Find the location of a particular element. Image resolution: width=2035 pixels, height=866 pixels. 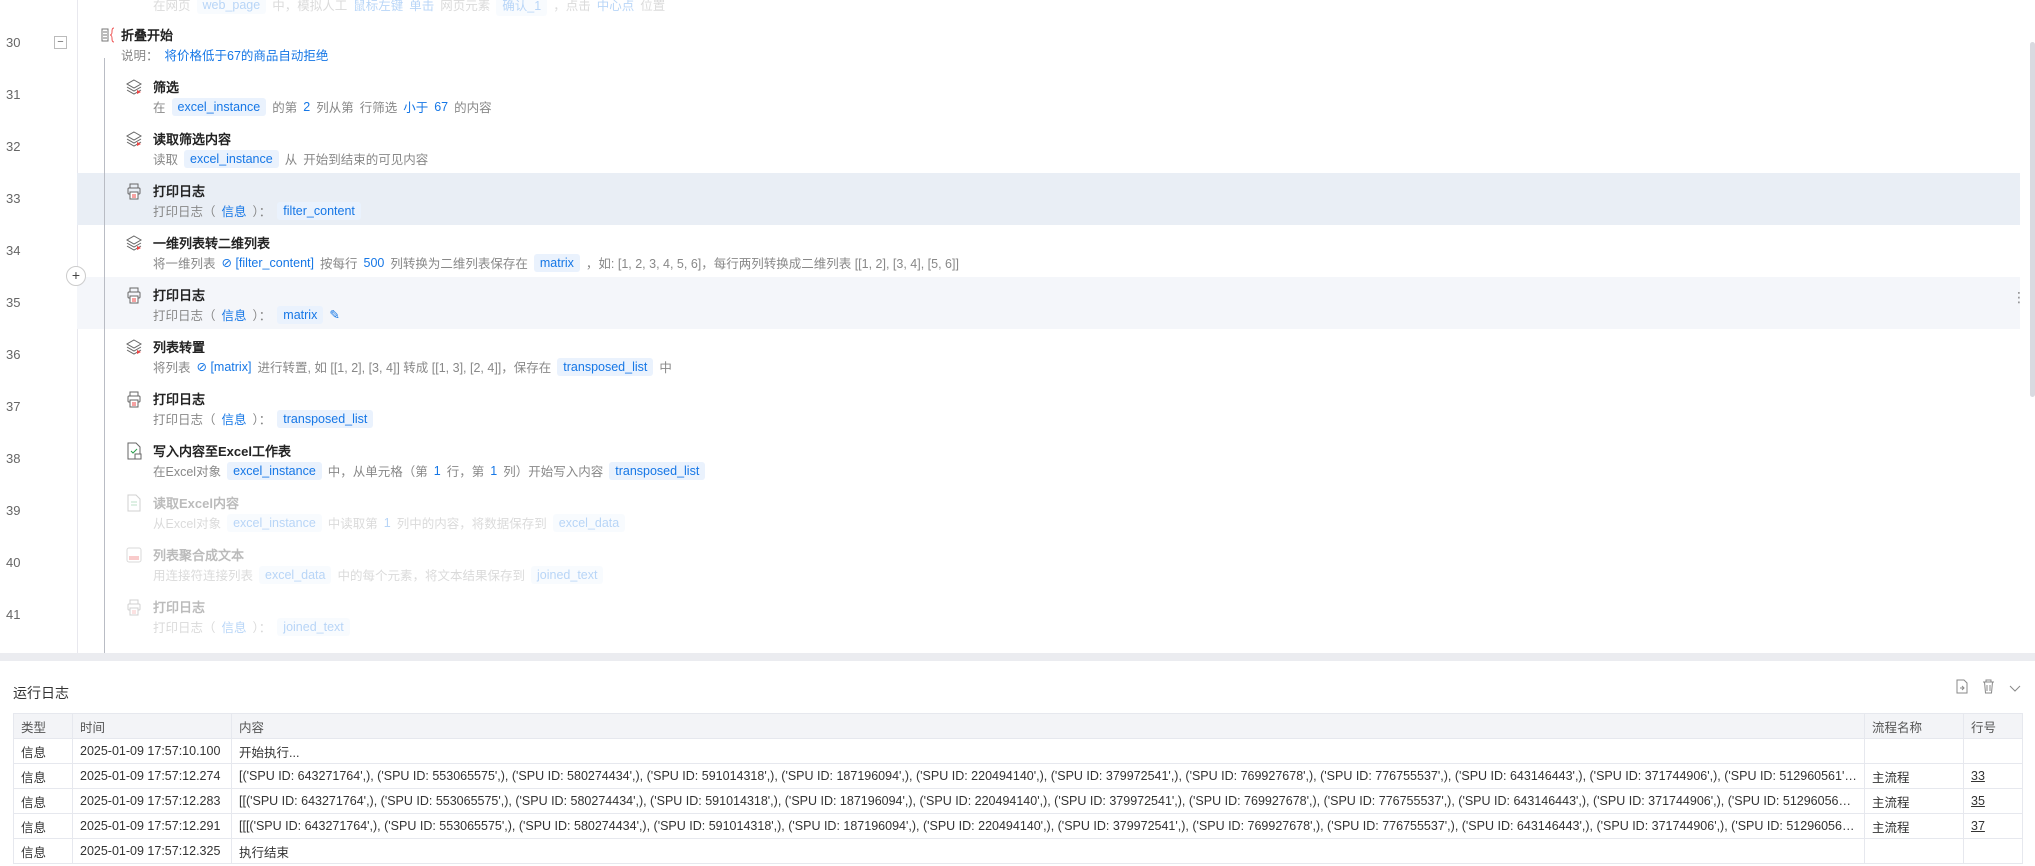

step-row: 37 打印日志 打印日志（ 信息 ）： transposed_list is located at coordinates (1010, 407).